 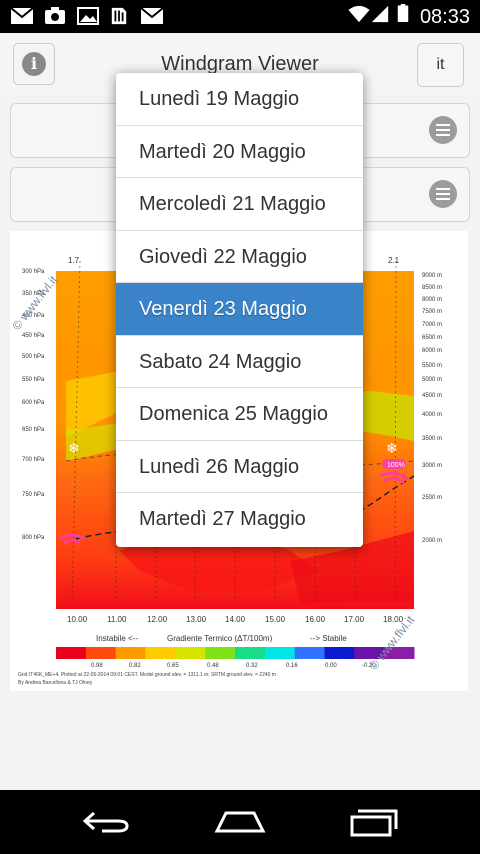 I want to click on dropdown-option: Domenica 25 Maggio, so click(x=239, y=414).